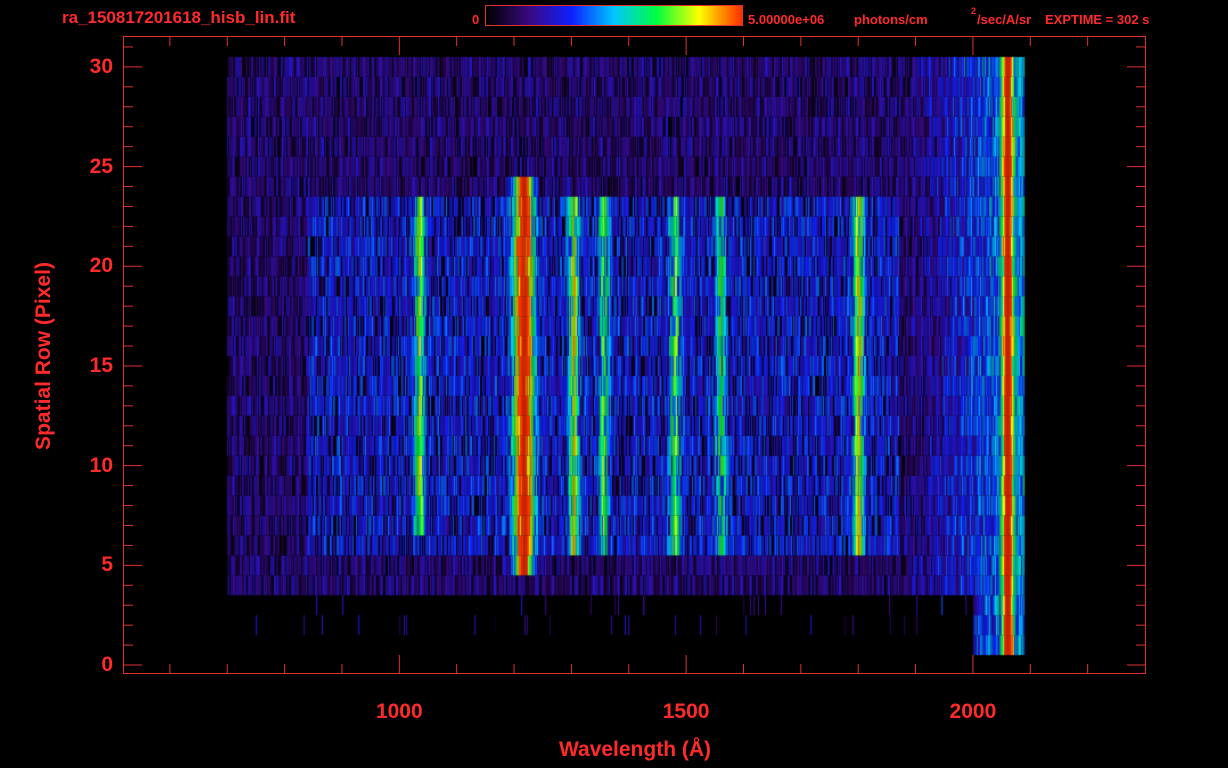 The height and width of the screenshot is (768, 1228). Describe the element at coordinates (101, 266) in the screenshot. I see `y-tick-label: 20` at that location.